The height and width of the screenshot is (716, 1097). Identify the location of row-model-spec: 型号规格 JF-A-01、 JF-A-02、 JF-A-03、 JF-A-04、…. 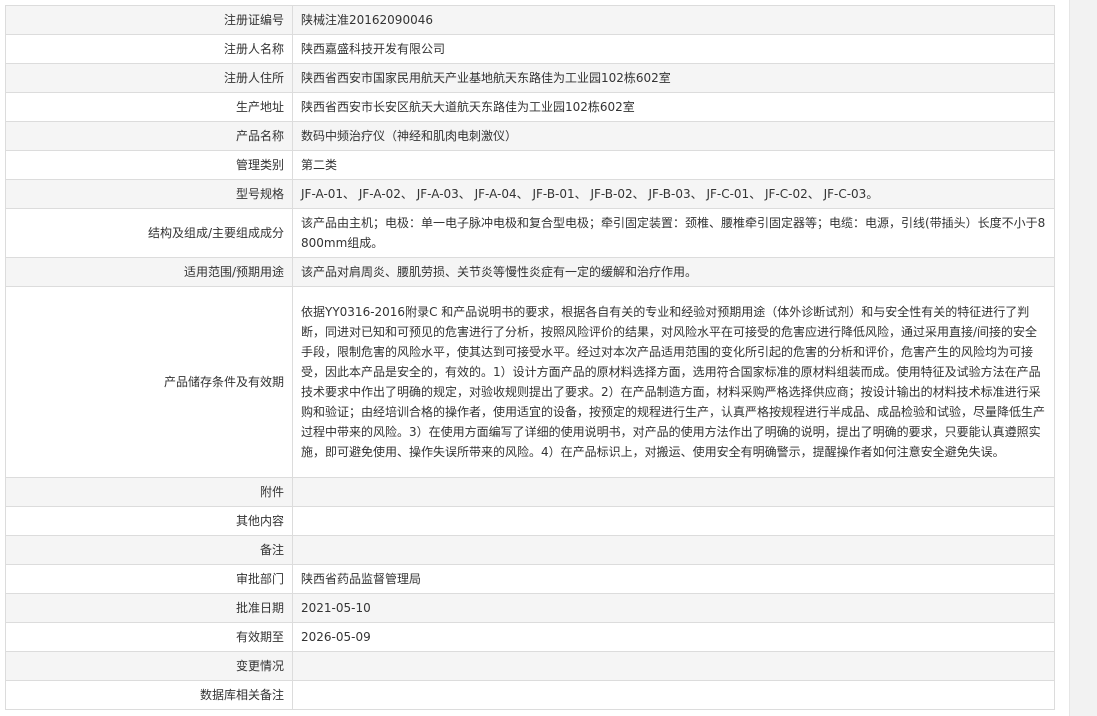
(530, 194).